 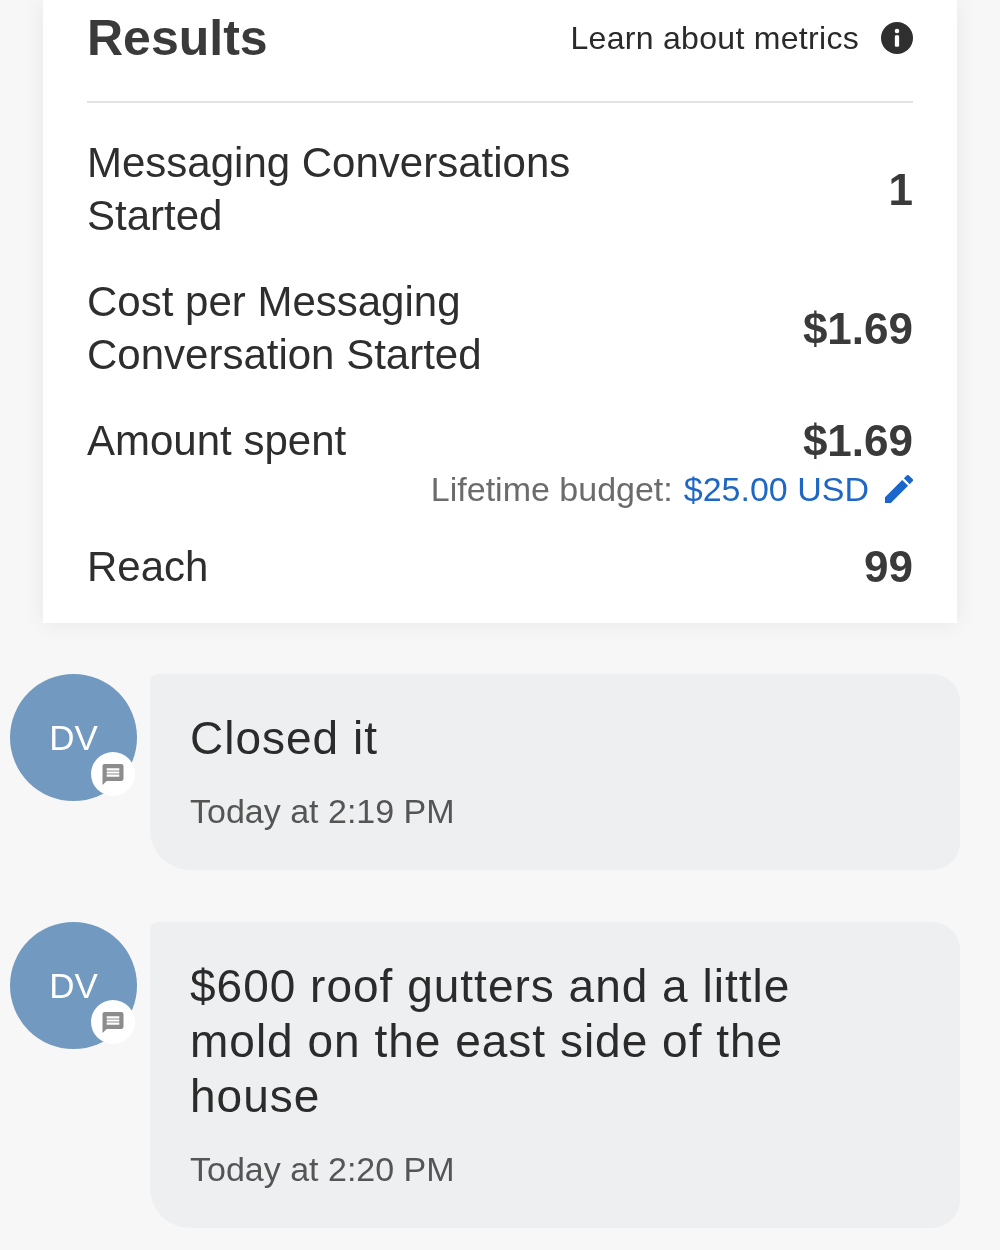 I want to click on metric-label: Cost per Messaging Conversation Started, so click(x=285, y=328).